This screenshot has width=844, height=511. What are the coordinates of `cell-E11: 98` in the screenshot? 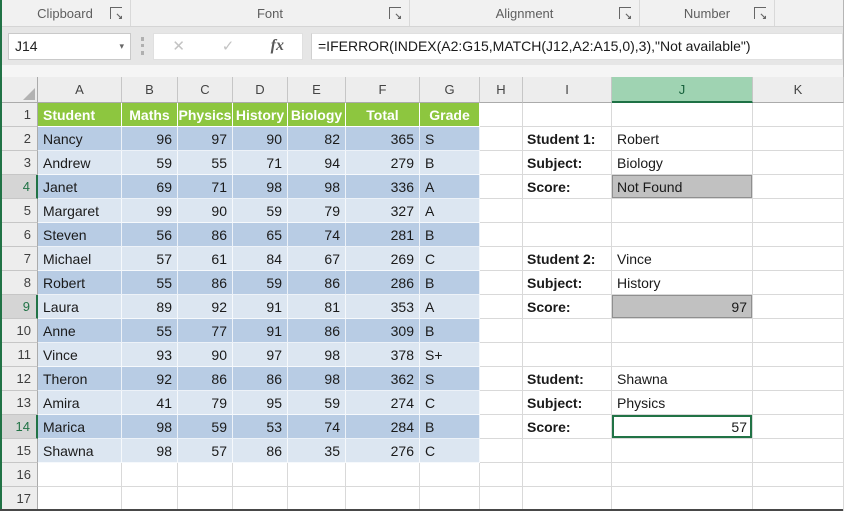 It's located at (317, 355).